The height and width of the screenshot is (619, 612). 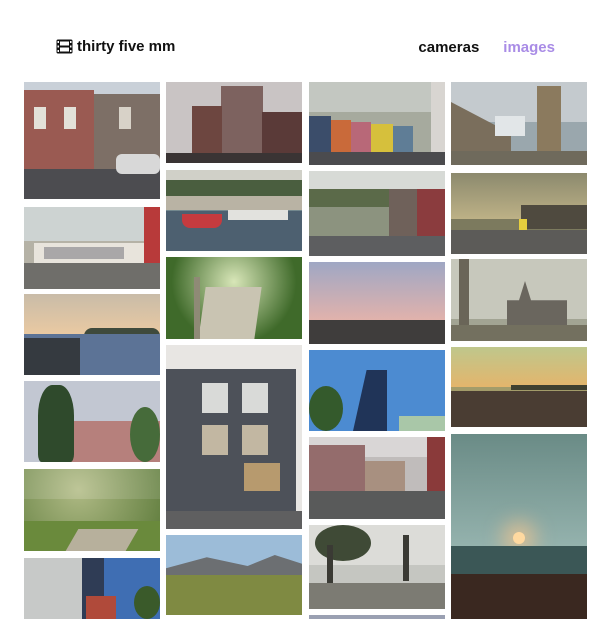 I want to click on photo-tall-building, so click(x=234, y=122).